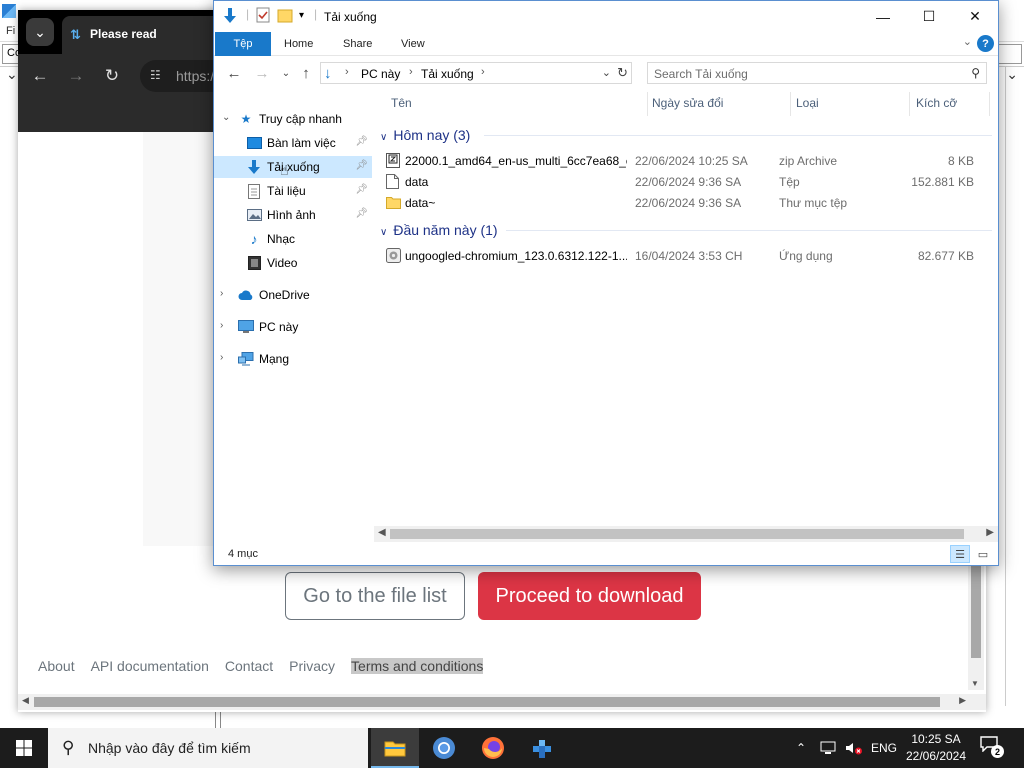 This screenshot has height=768, width=1024. What do you see at coordinates (985, 43) in the screenshot?
I see `help-icon: ?` at bounding box center [985, 43].